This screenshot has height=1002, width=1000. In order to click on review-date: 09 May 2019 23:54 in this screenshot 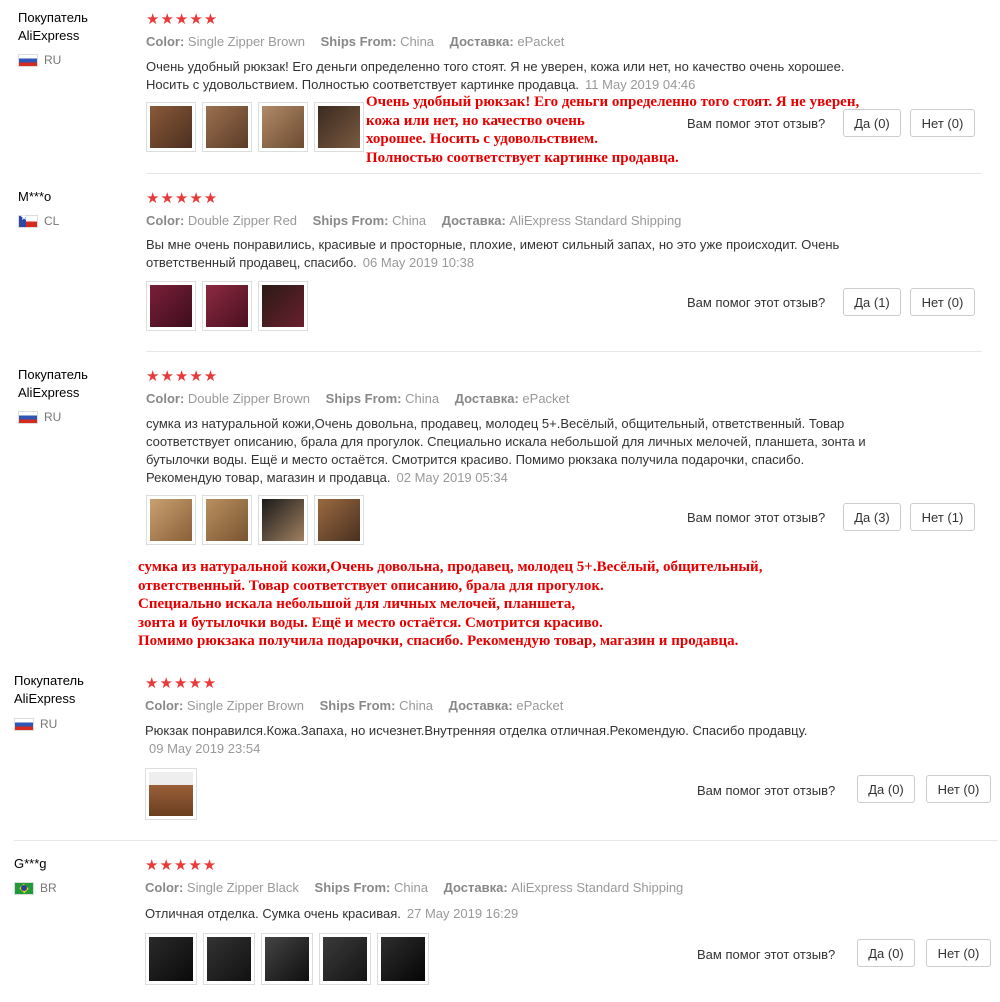, I will do `click(205, 748)`.